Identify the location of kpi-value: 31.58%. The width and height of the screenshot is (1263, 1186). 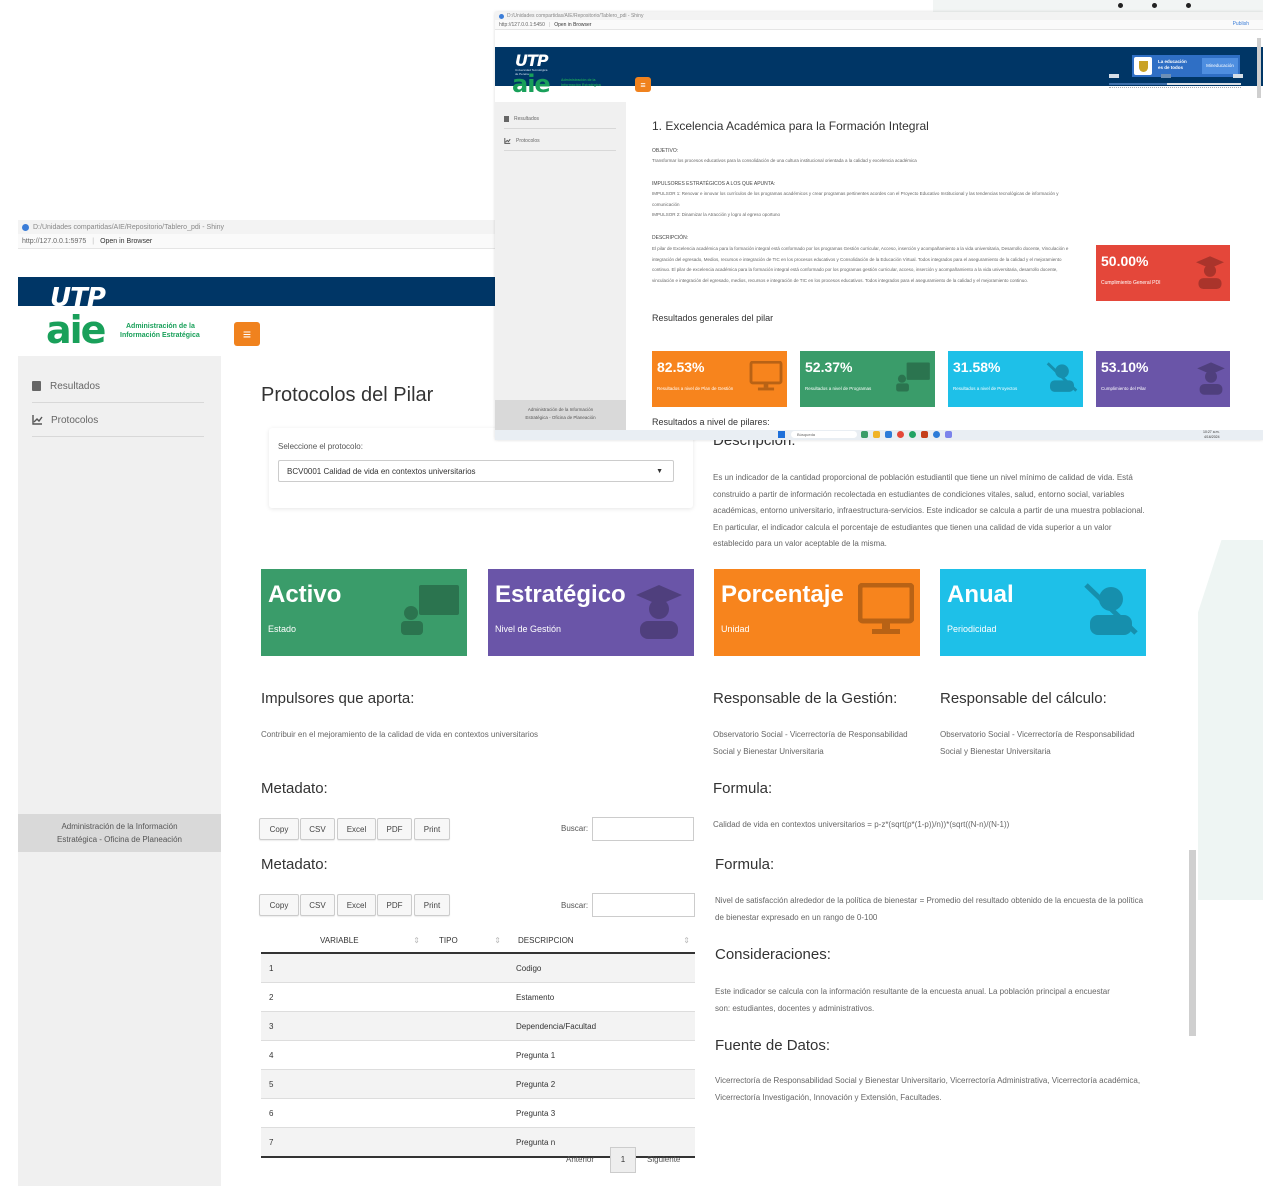
(977, 367).